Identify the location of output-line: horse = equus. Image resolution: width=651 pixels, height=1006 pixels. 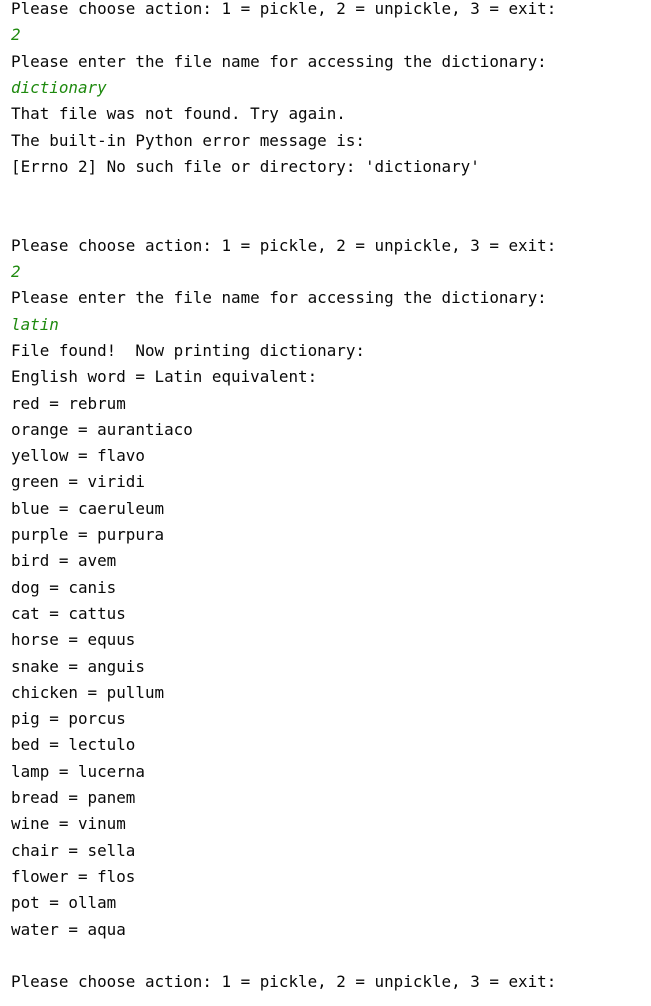
(73, 640).